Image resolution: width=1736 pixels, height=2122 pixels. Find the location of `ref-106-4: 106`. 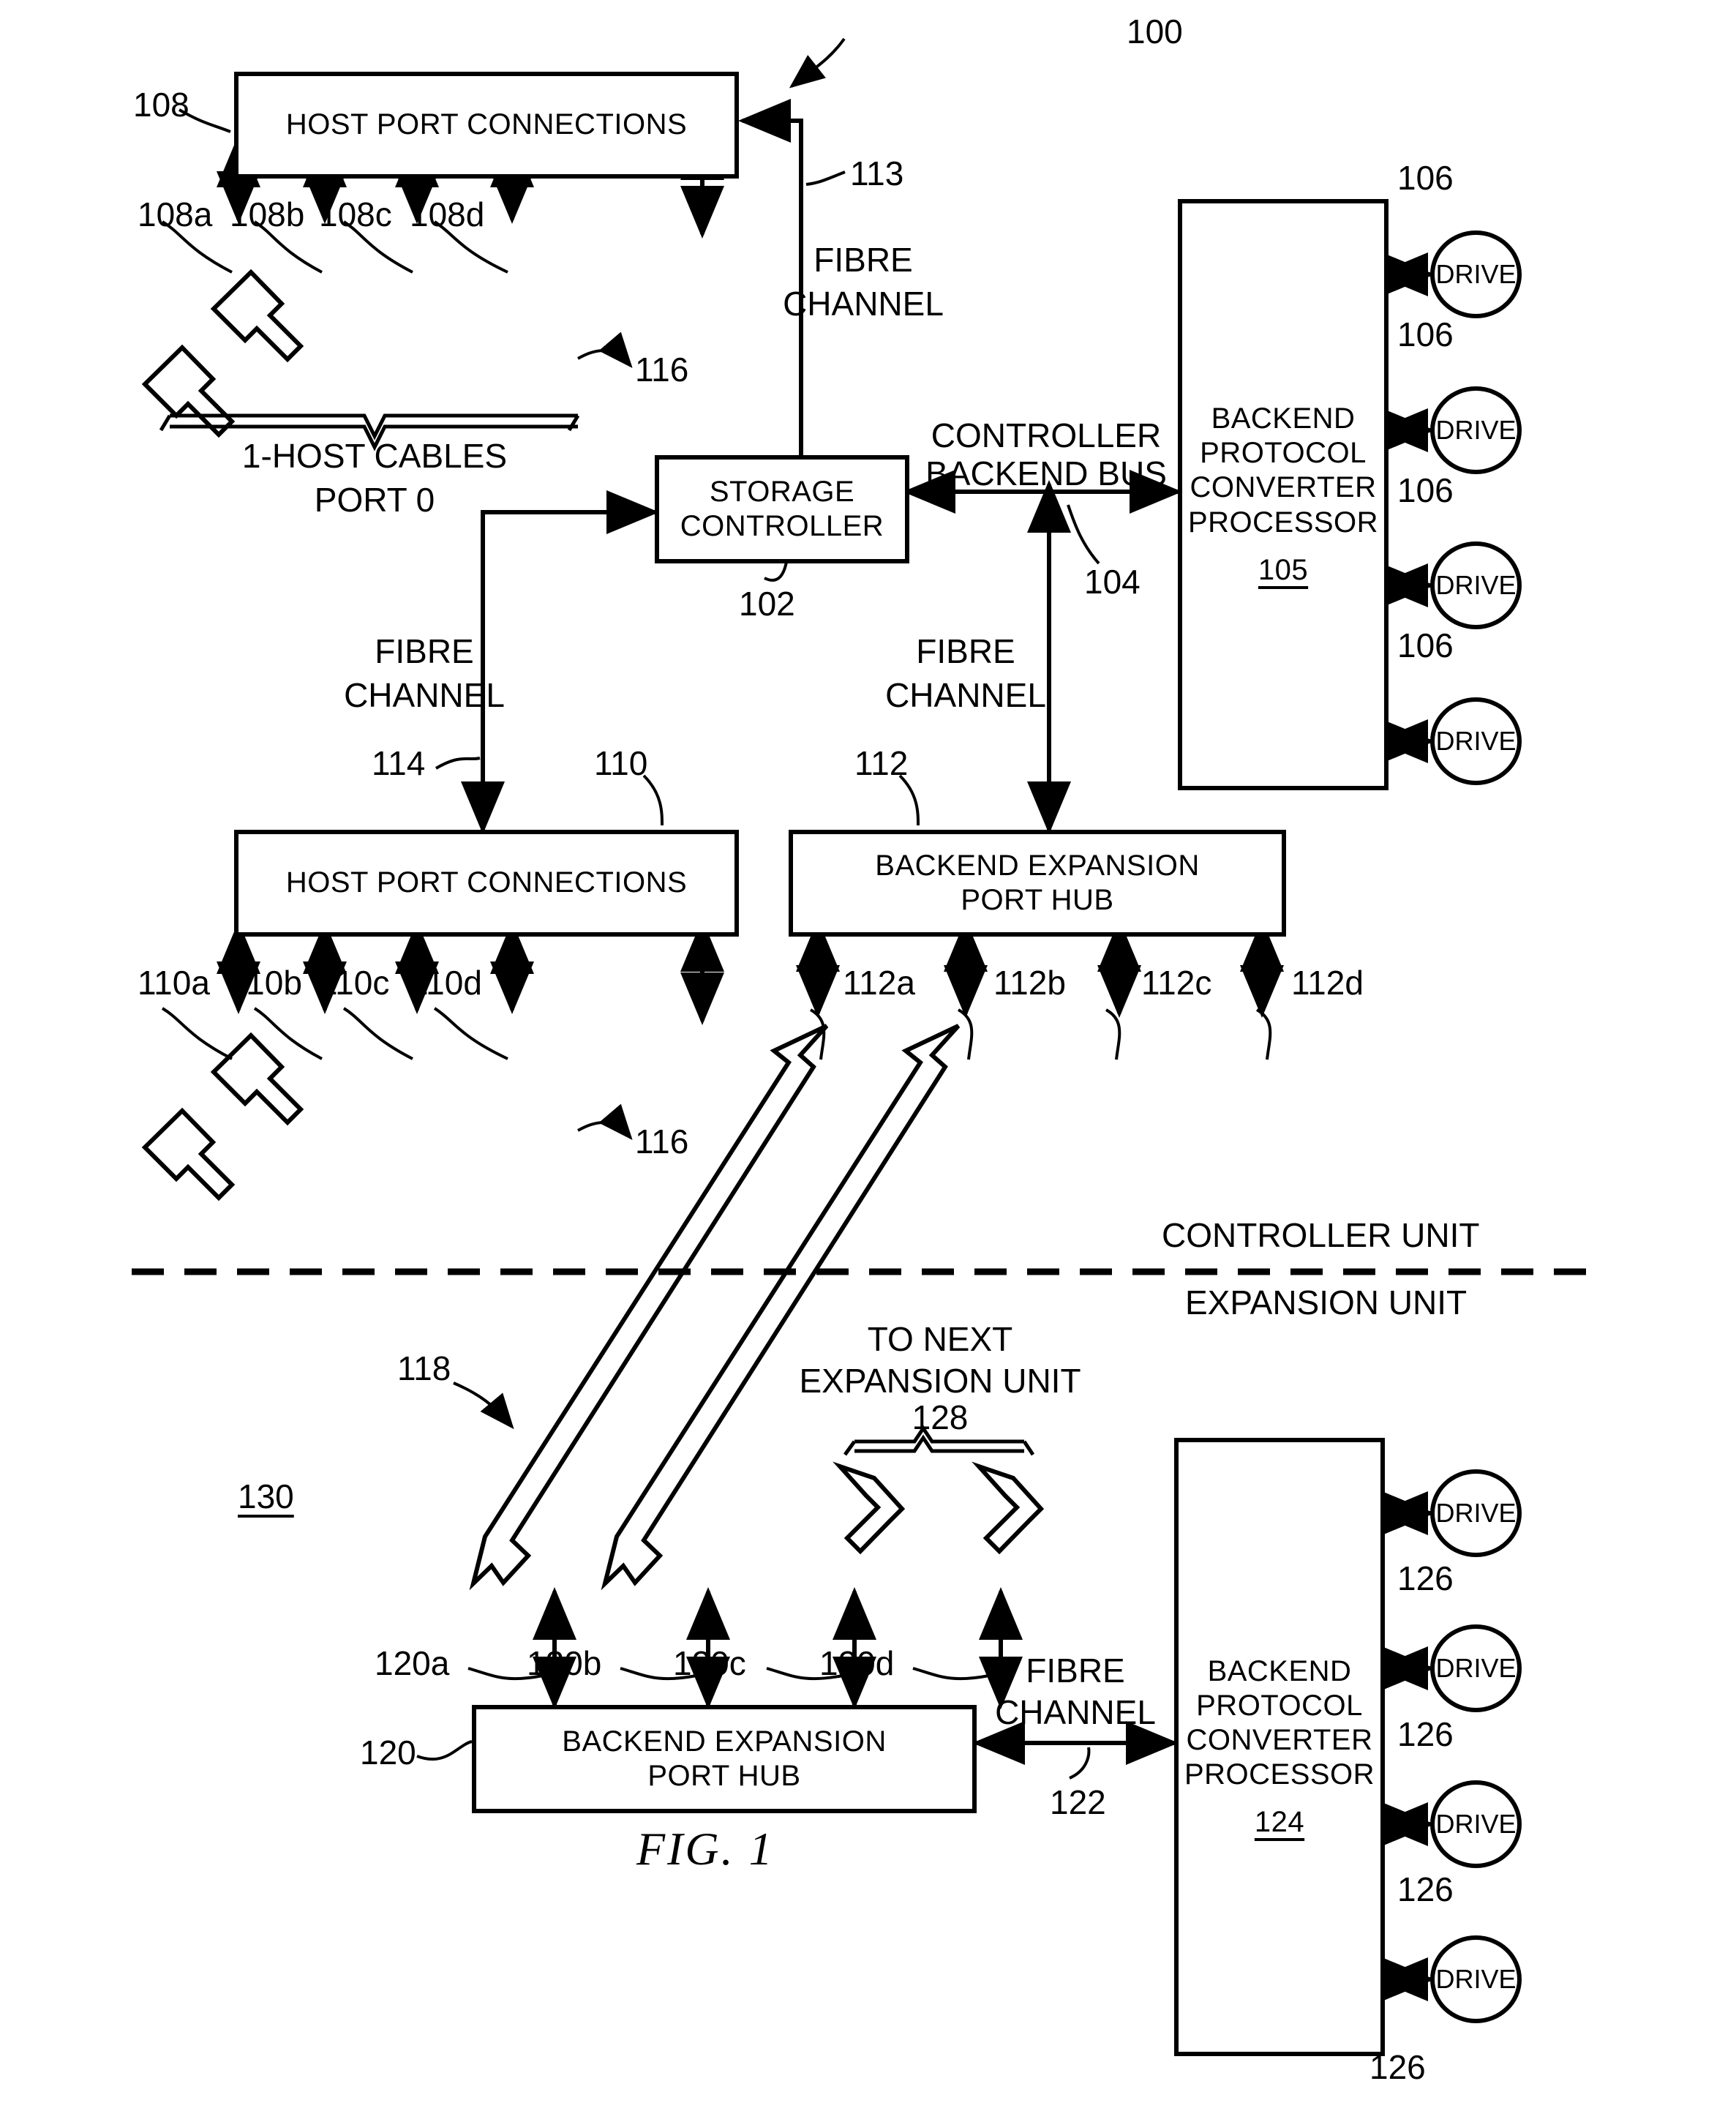

ref-106-4: 106 is located at coordinates (1425, 645).